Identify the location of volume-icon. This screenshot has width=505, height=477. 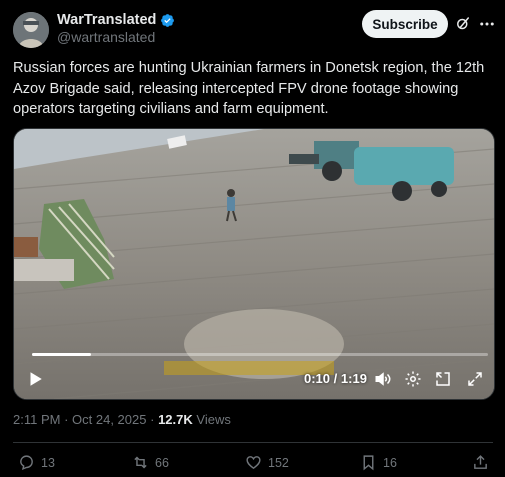
(383, 379).